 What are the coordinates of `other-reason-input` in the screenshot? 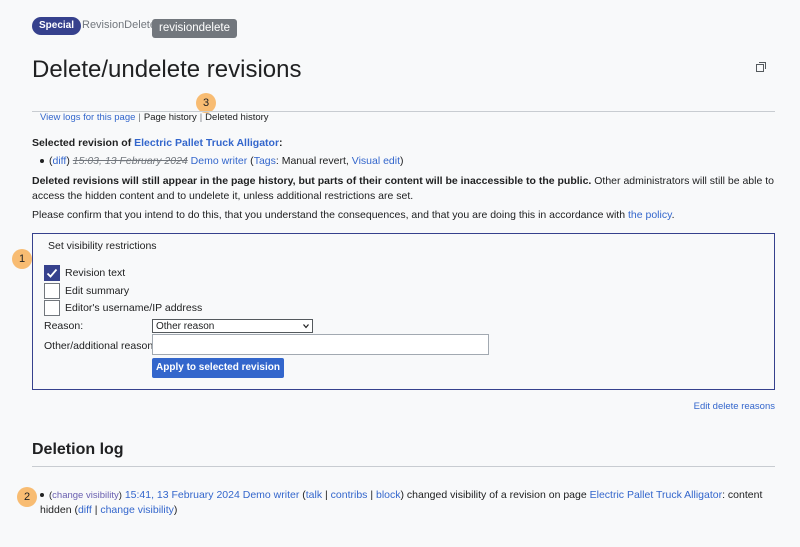 It's located at (320, 344).